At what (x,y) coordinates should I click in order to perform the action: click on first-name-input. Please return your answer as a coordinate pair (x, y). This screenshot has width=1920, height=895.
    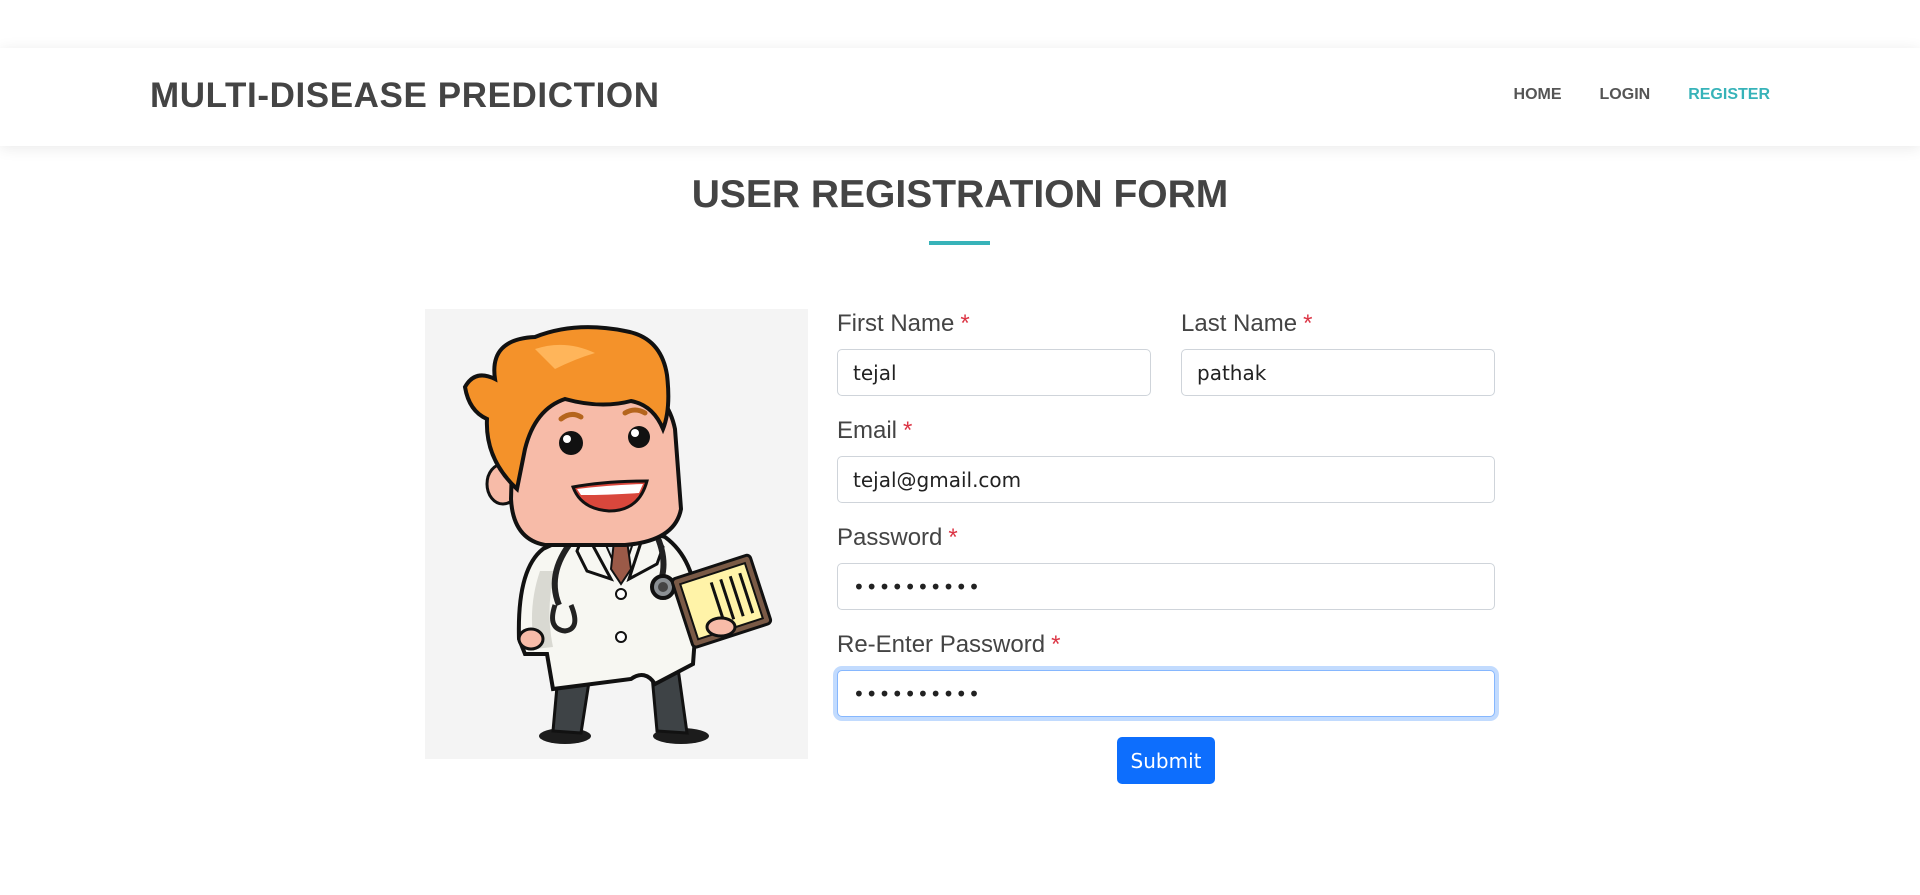
    Looking at the image, I should click on (994, 372).